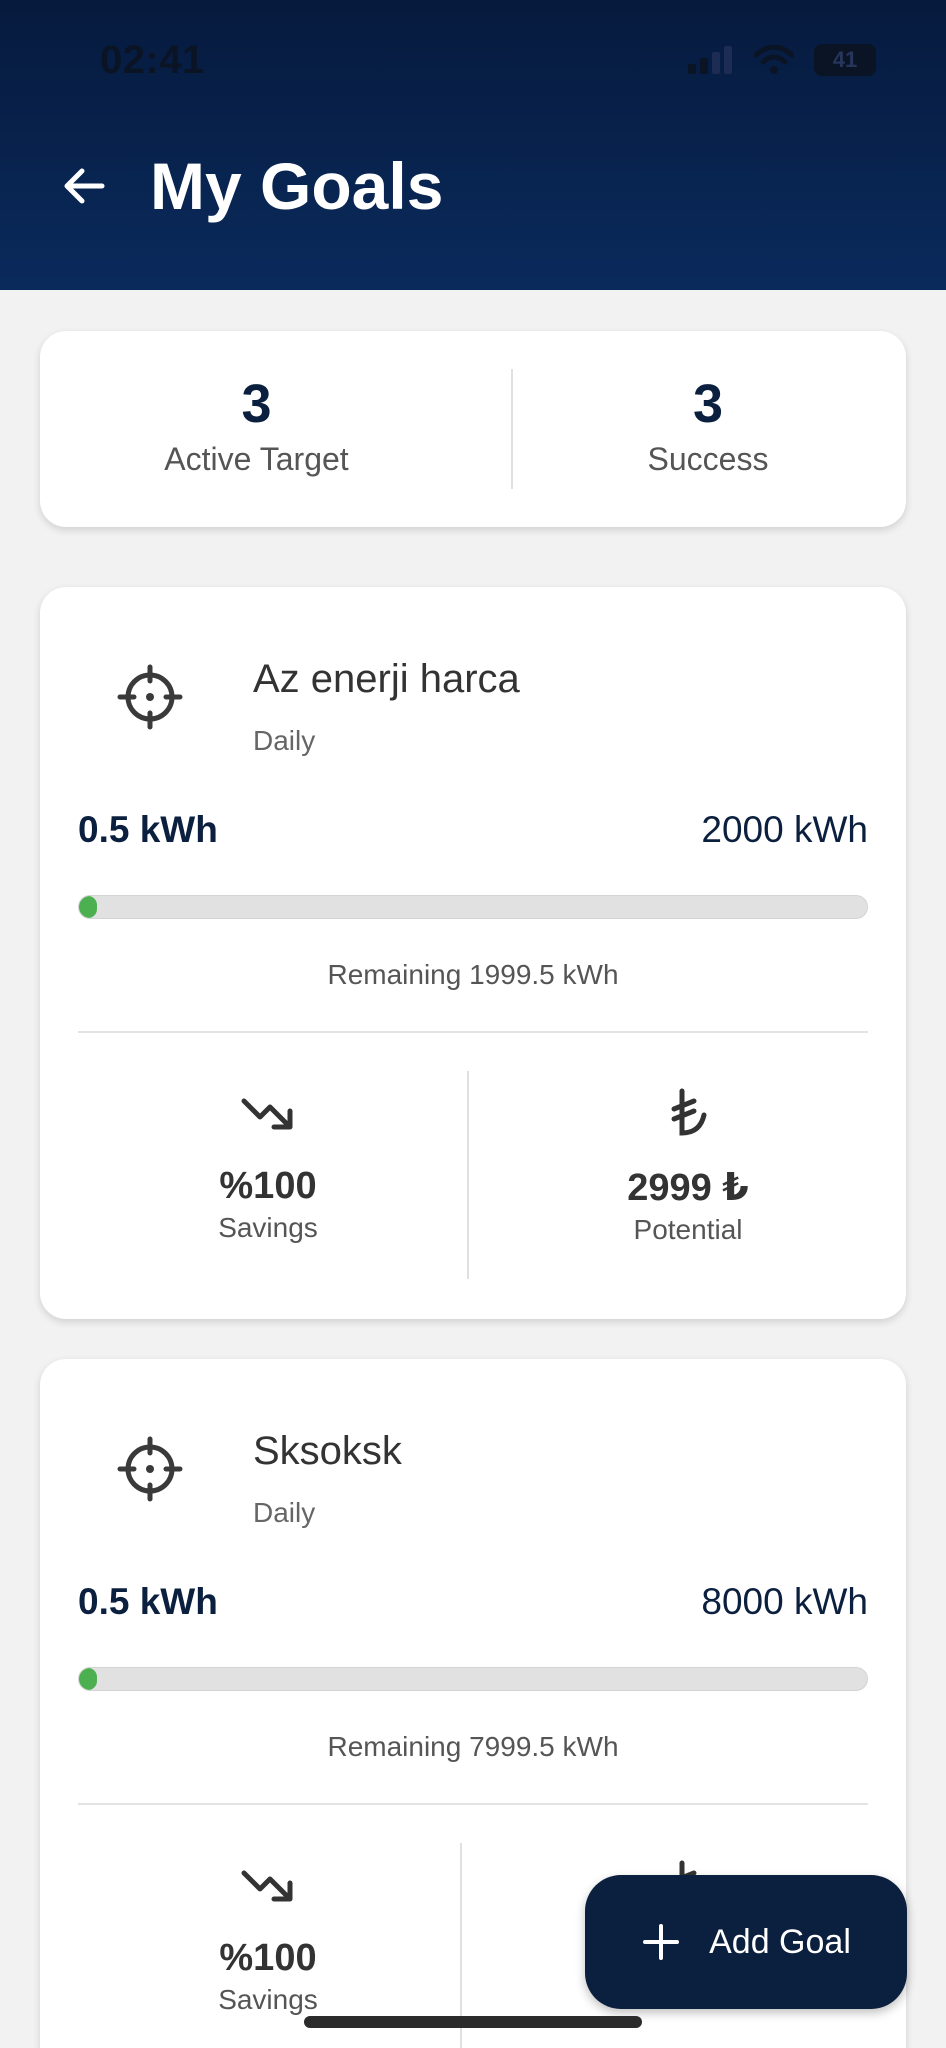 This screenshot has height=2048, width=946. I want to click on potential-label: Potential, so click(688, 1229).